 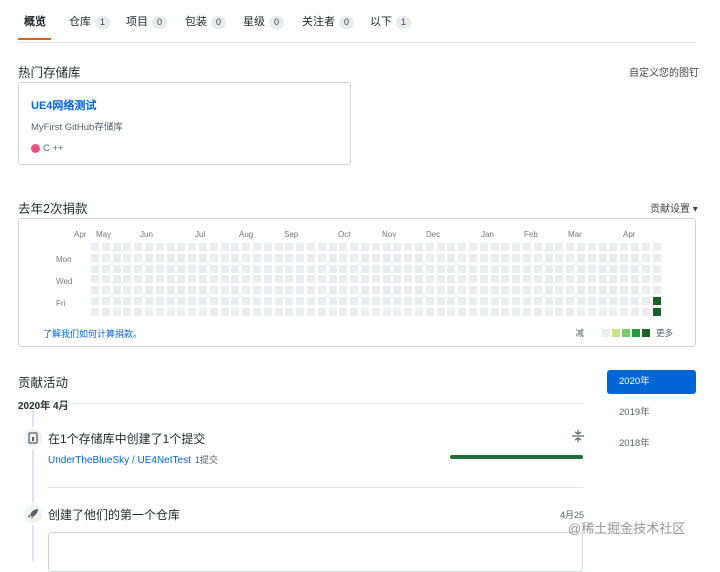 I want to click on commit-count-link: 1提交, so click(x=206, y=460).